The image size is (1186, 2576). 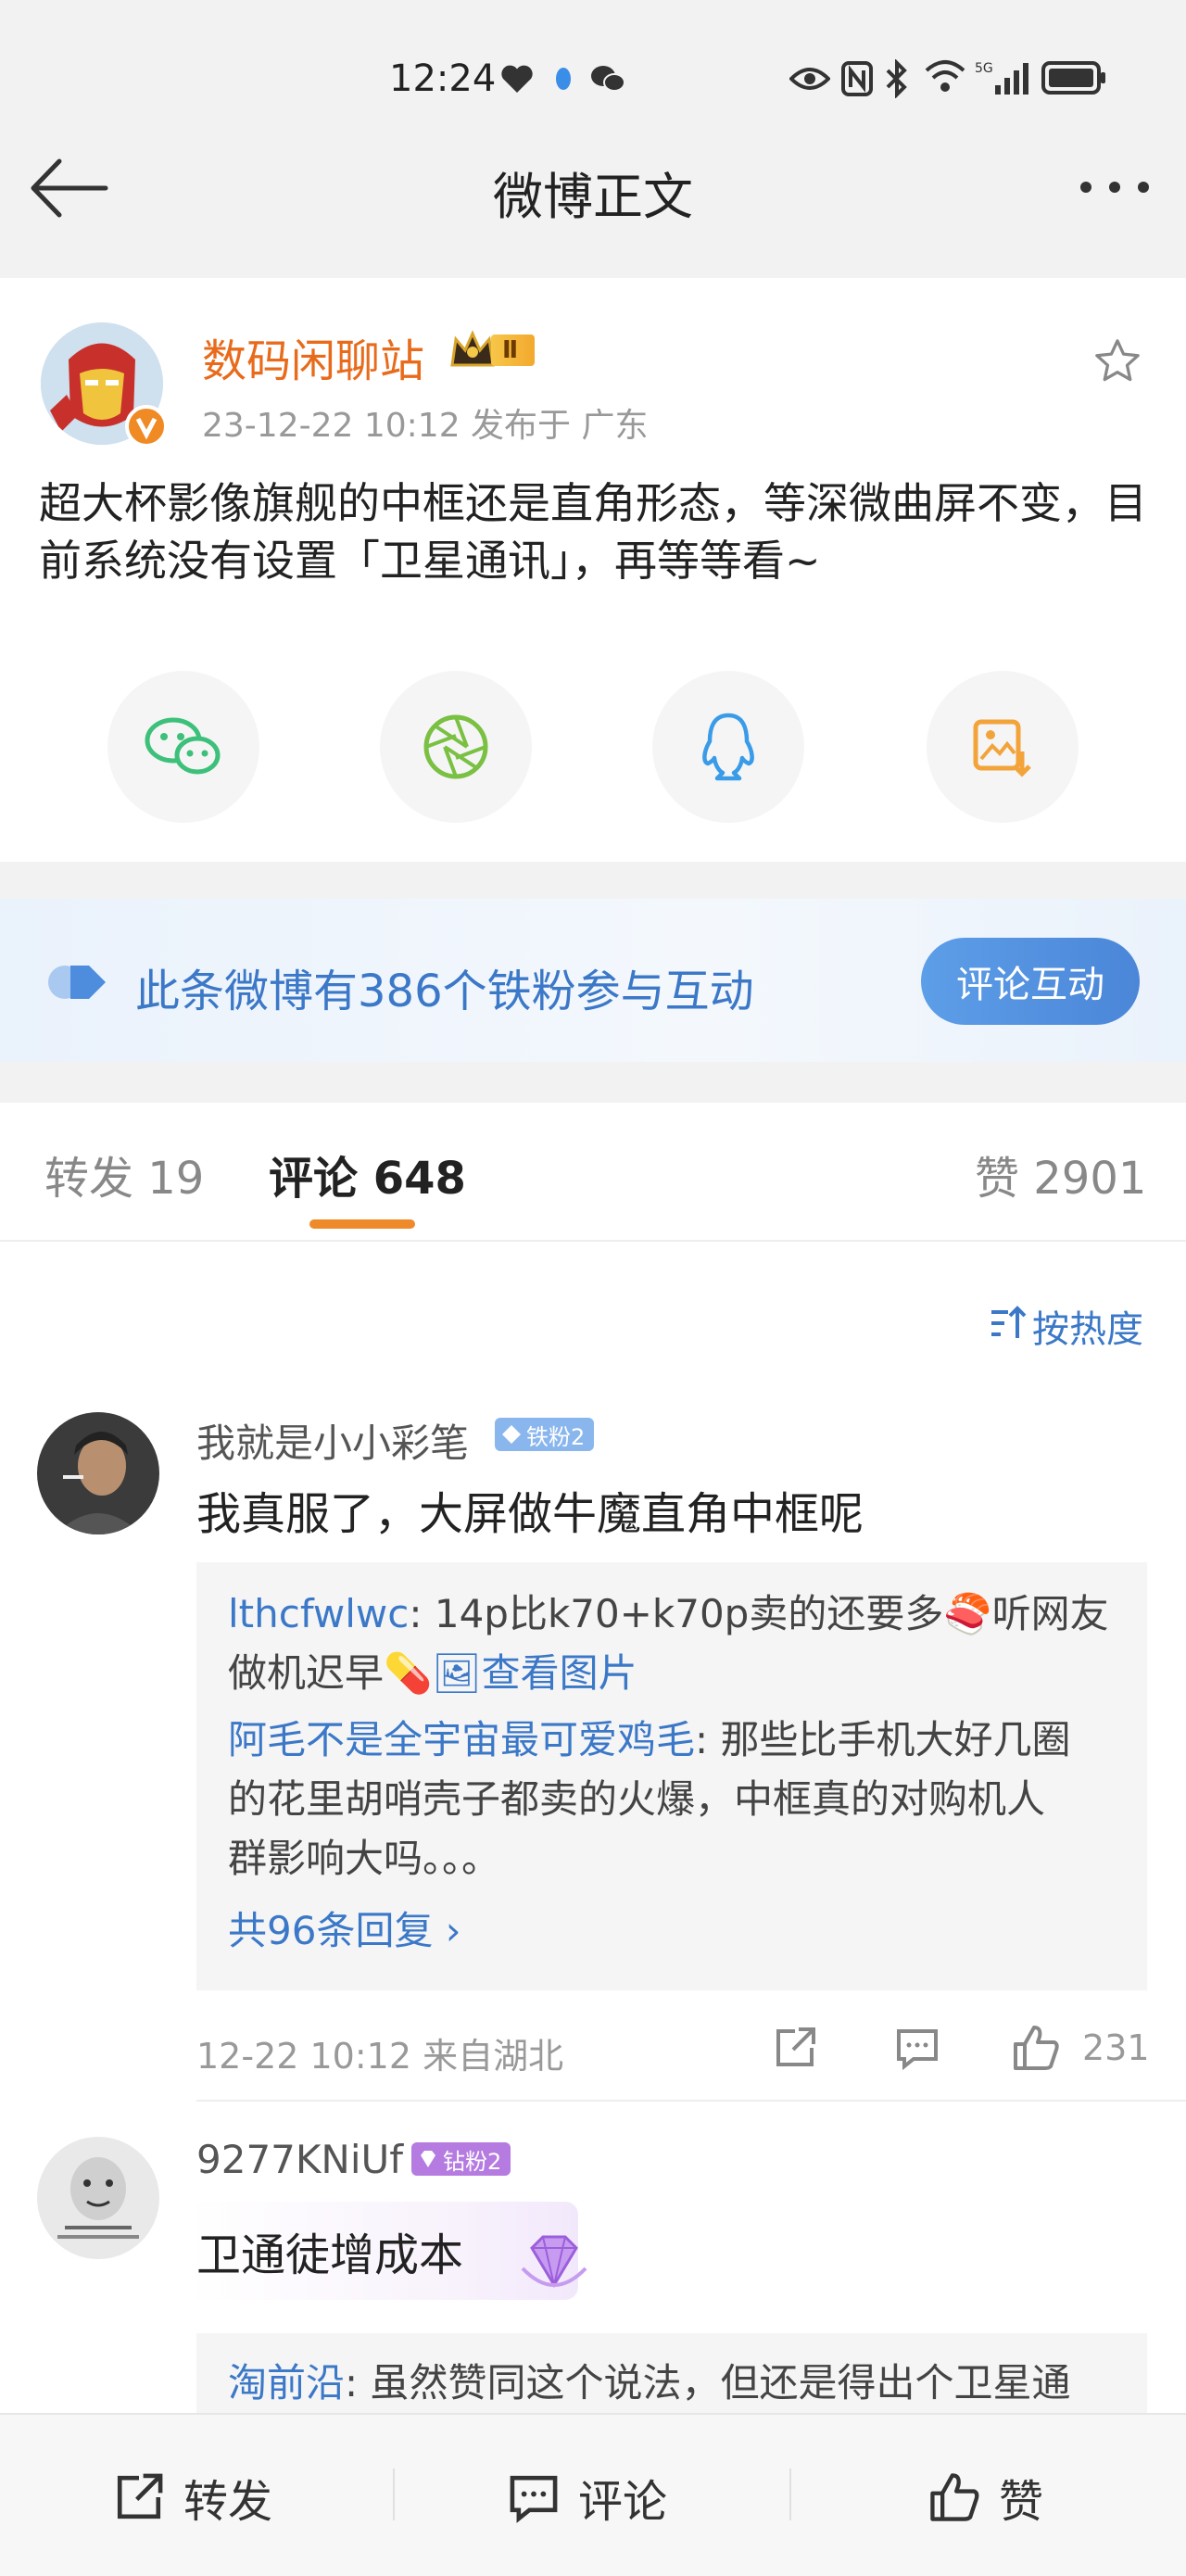 What do you see at coordinates (677, 1614) in the screenshot?
I see `reply-item: lthcfwlwc: 14p比k70+k70p卖的还要多🍣听网友` at bounding box center [677, 1614].